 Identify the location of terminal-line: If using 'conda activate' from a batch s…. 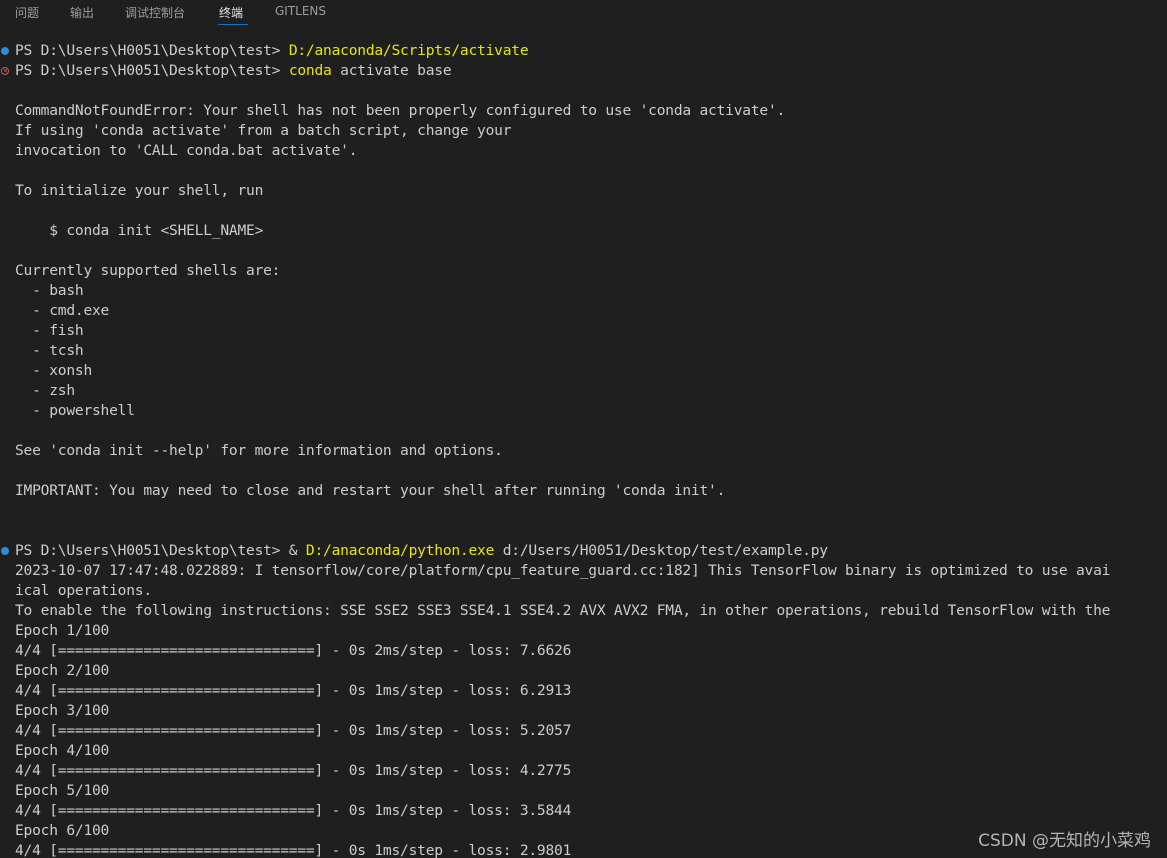
(583, 131).